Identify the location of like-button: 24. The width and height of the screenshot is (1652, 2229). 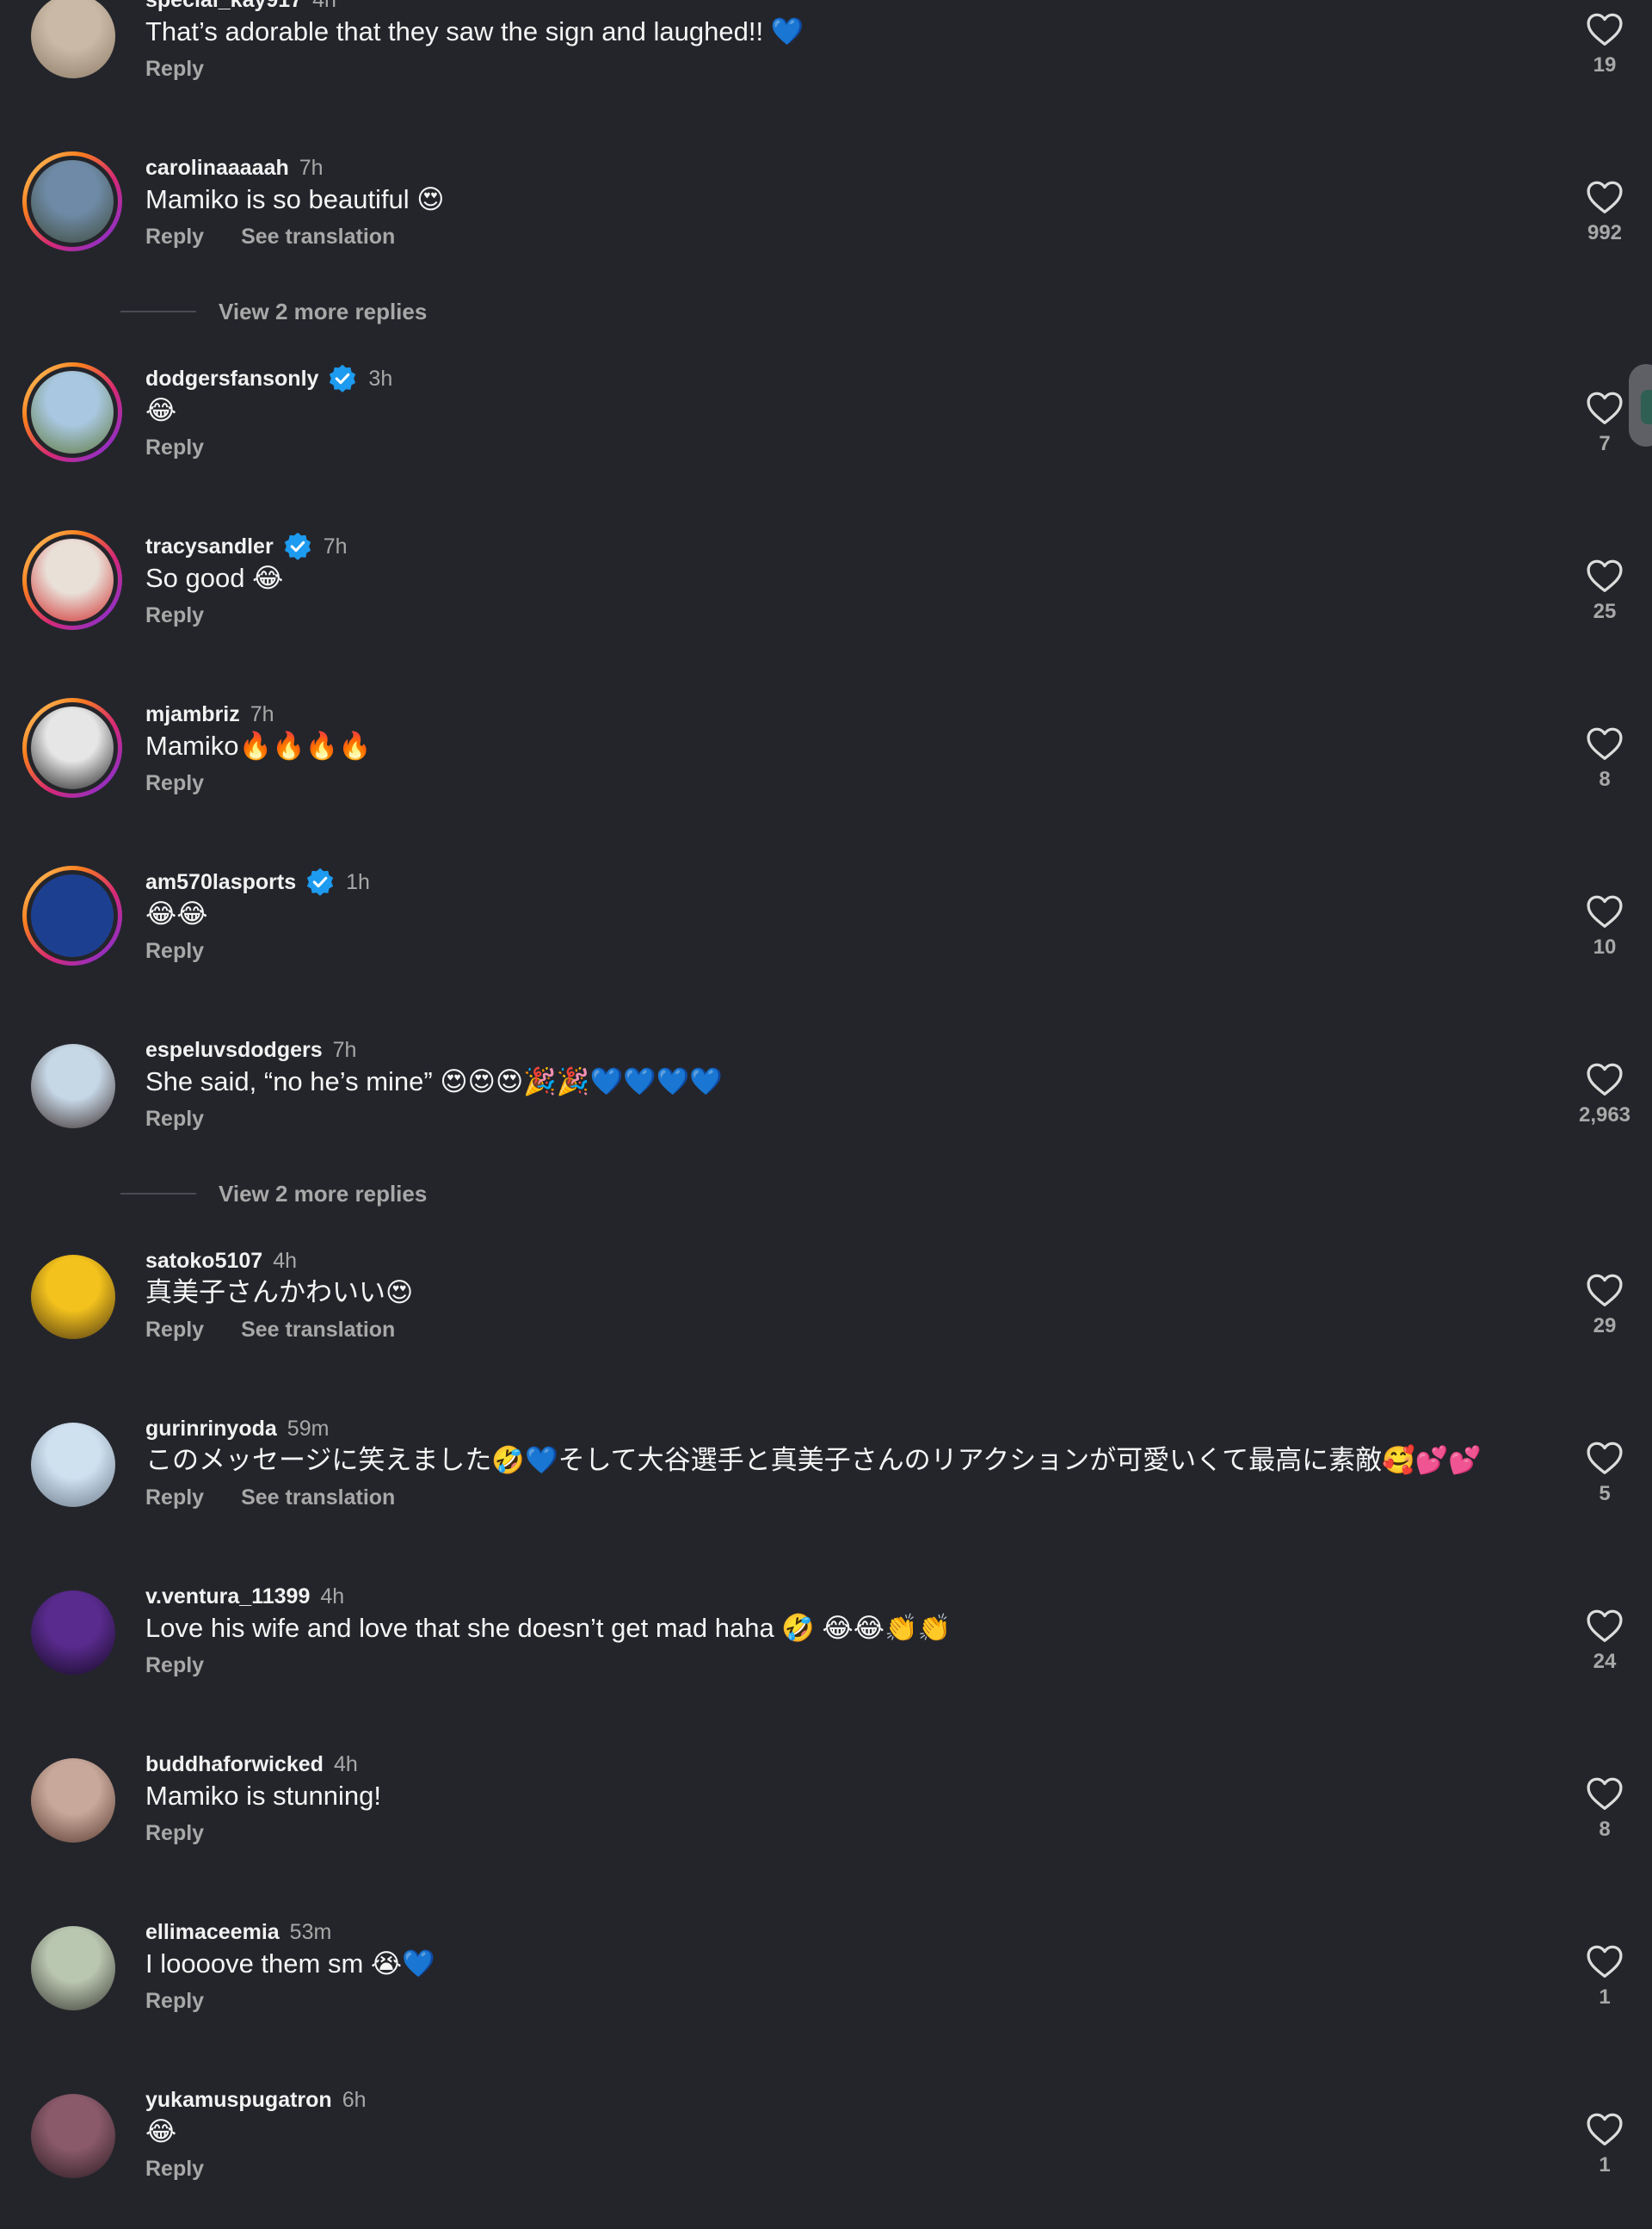
(1604, 1641).